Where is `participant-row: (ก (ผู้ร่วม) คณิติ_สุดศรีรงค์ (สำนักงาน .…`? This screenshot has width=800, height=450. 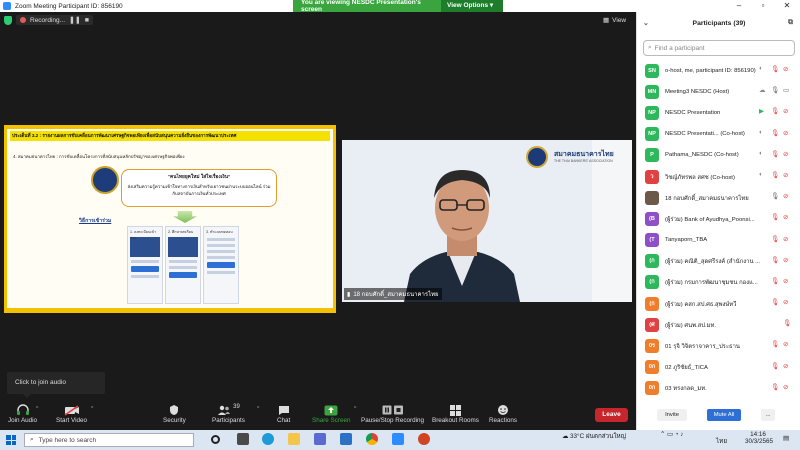 participant-row: (ก (ผู้ร่วม) คณิติ_สุดศรีรงค์ (สำนักงาน .… is located at coordinates (718, 261).